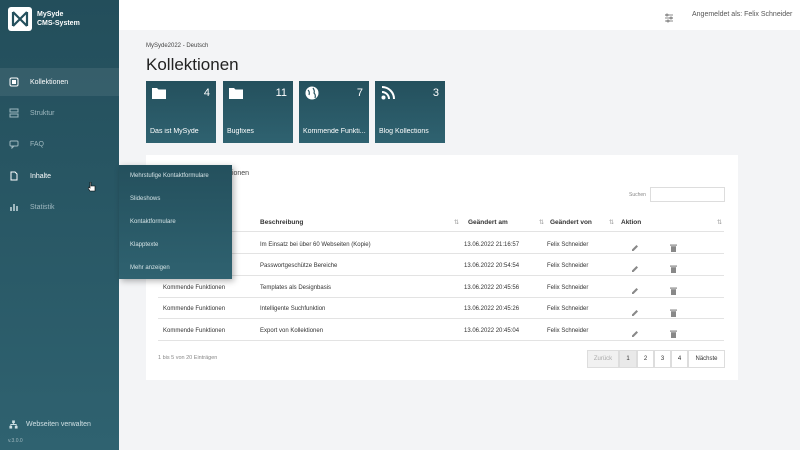 The height and width of the screenshot is (450, 800). I want to click on card-count: 4, so click(206, 93).